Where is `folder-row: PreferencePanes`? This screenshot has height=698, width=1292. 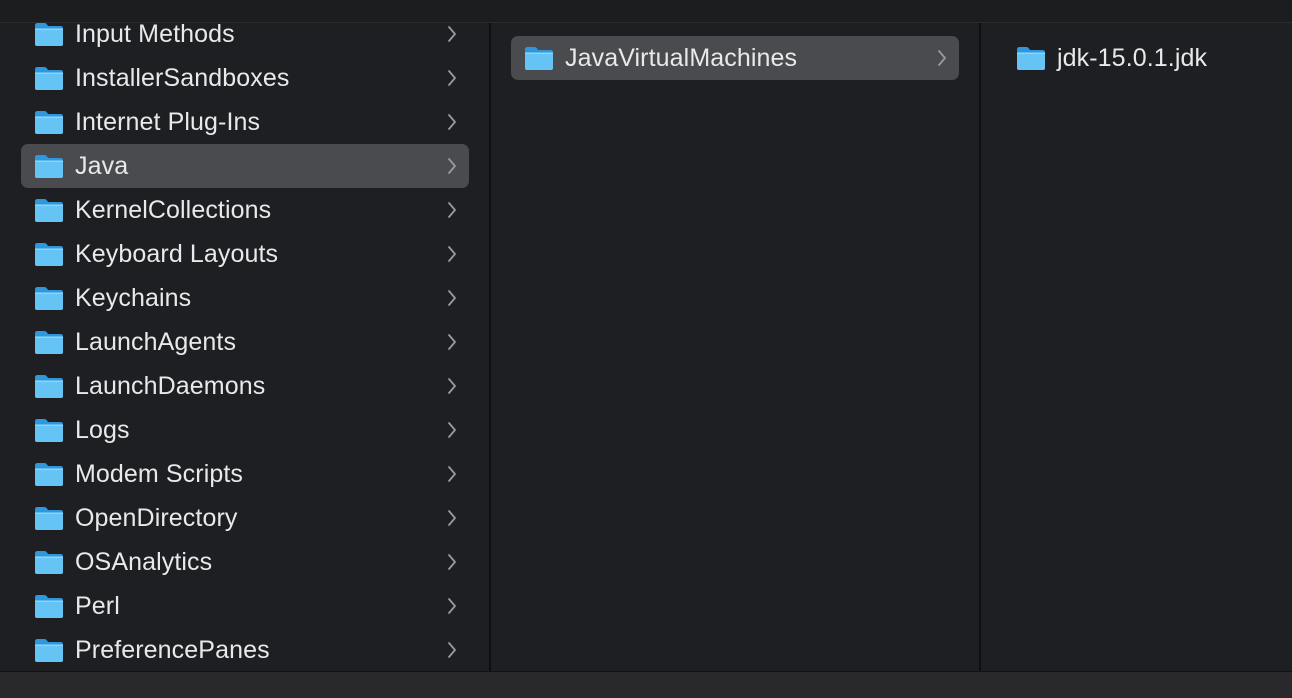 folder-row: PreferencePanes is located at coordinates (245, 649).